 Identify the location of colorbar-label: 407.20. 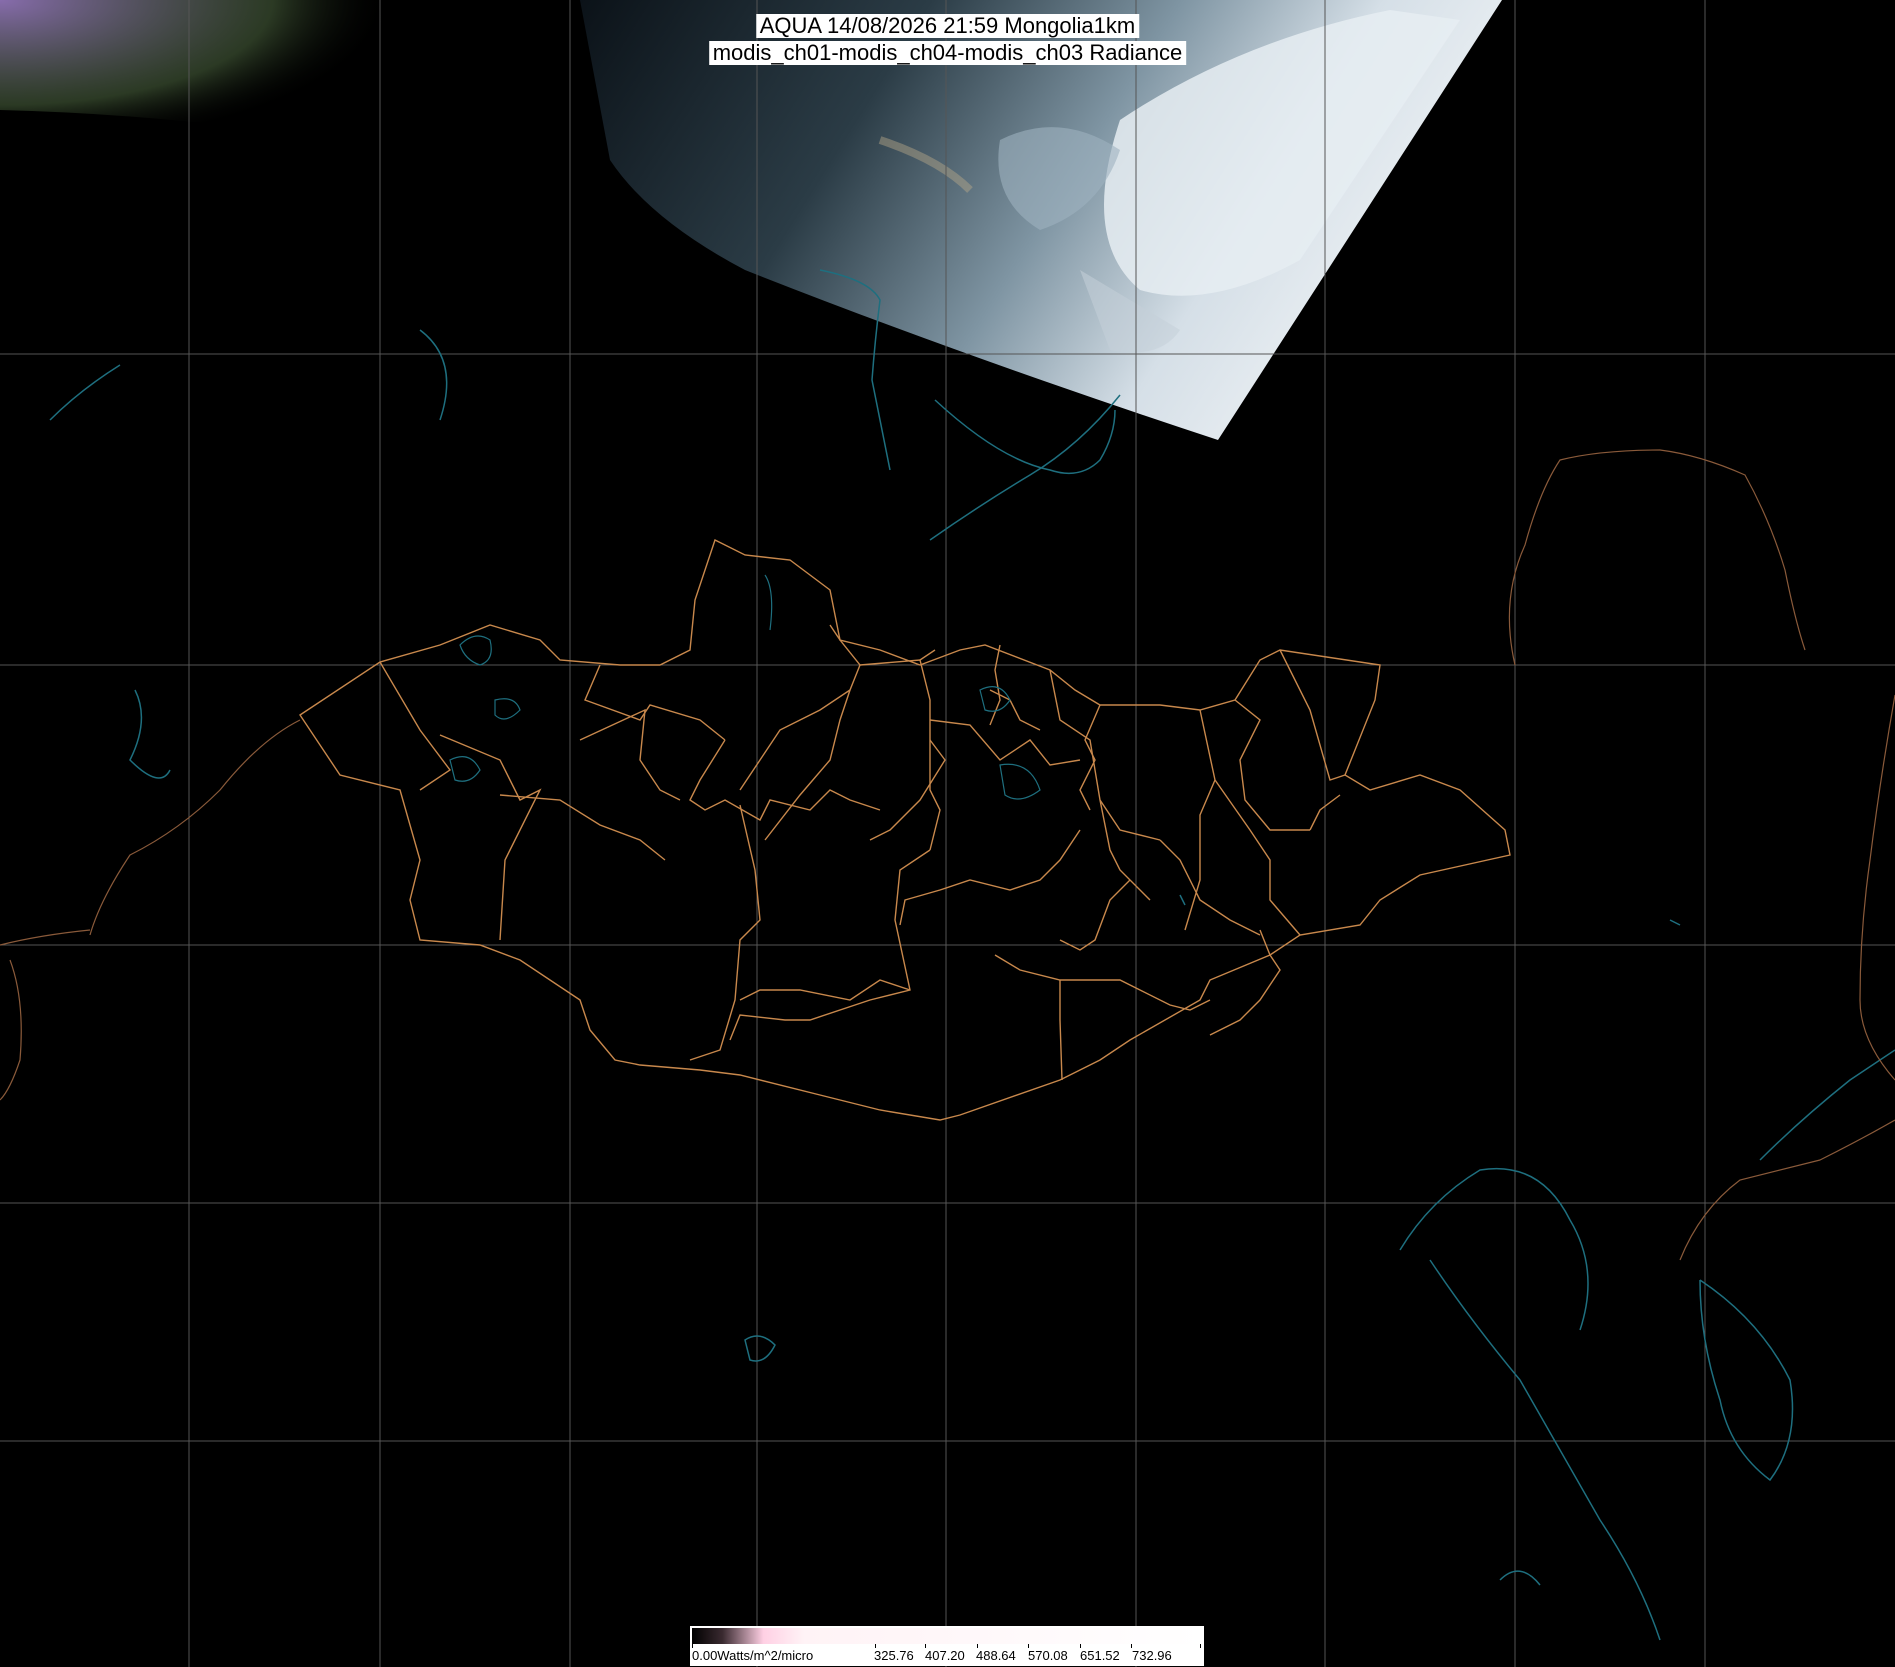
(945, 1655).